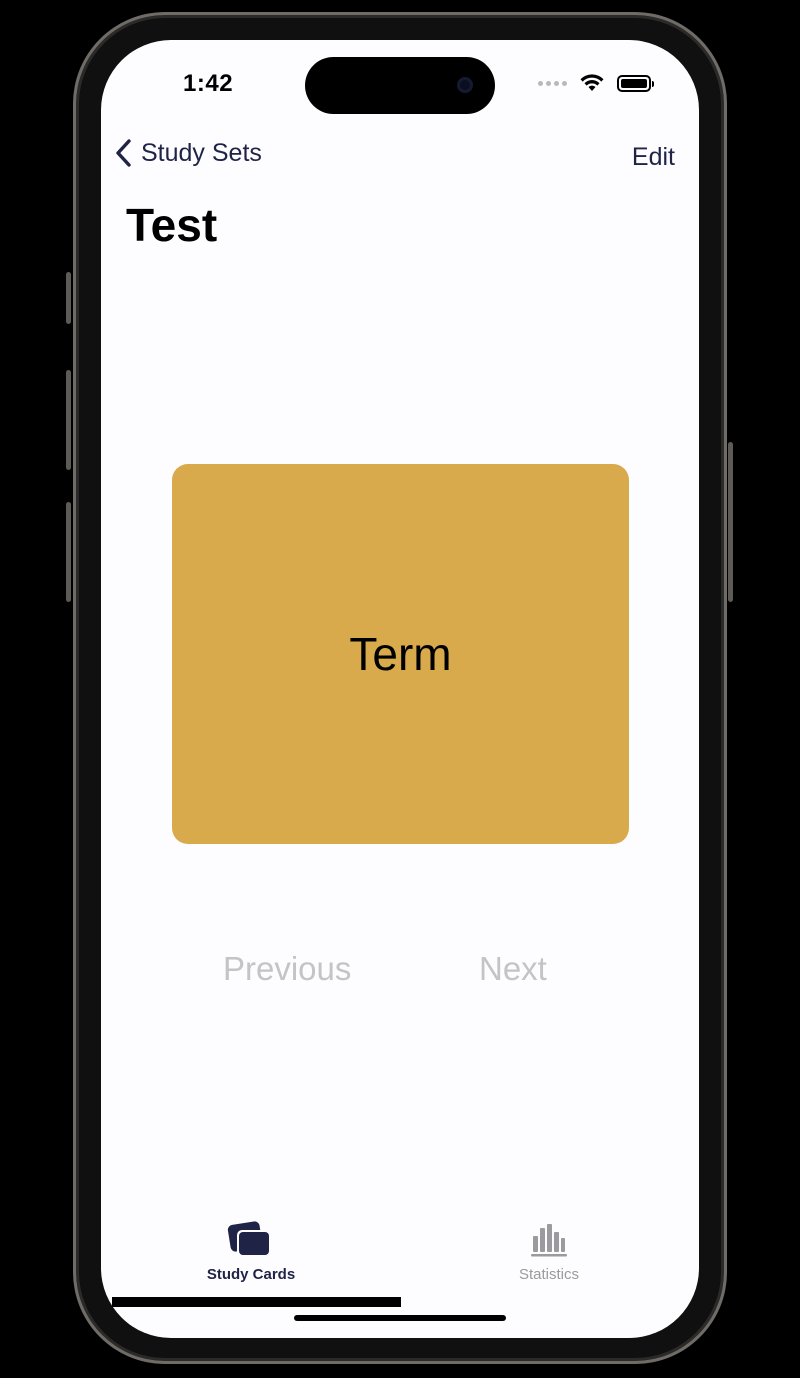 Image resolution: width=800 pixels, height=1378 pixels. Describe the element at coordinates (592, 82) in the screenshot. I see `wifi-icon` at that location.